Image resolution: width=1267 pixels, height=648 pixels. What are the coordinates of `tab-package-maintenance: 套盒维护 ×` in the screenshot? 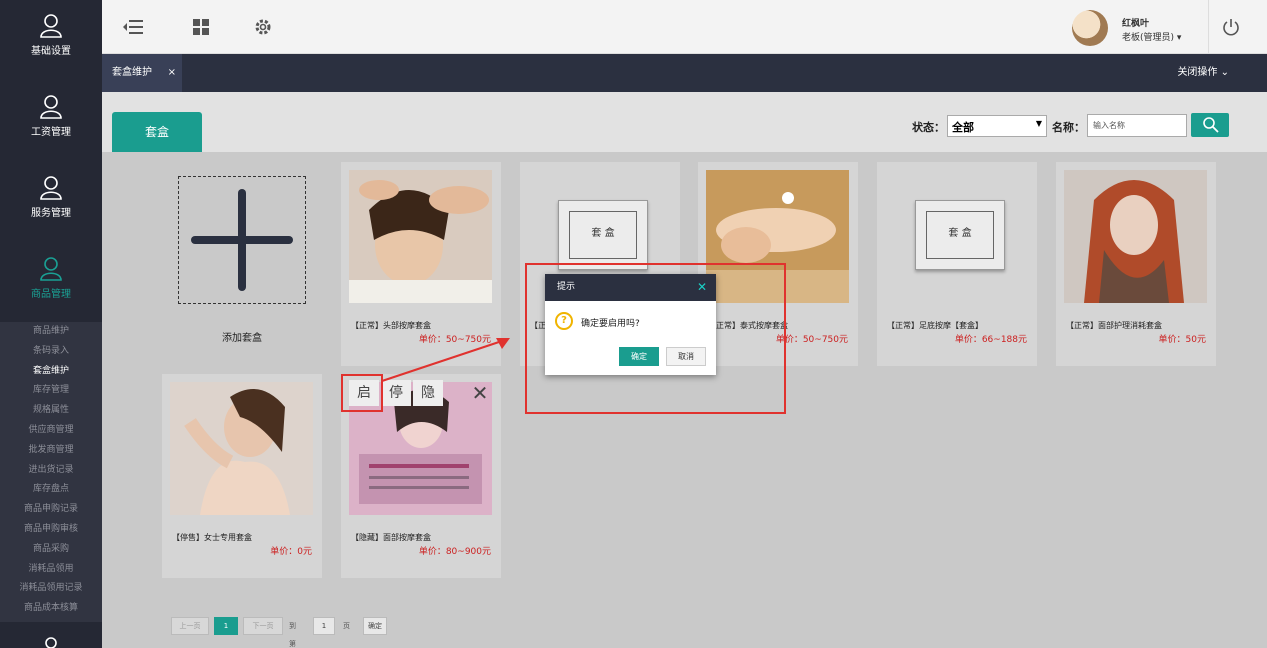 It's located at (142, 73).